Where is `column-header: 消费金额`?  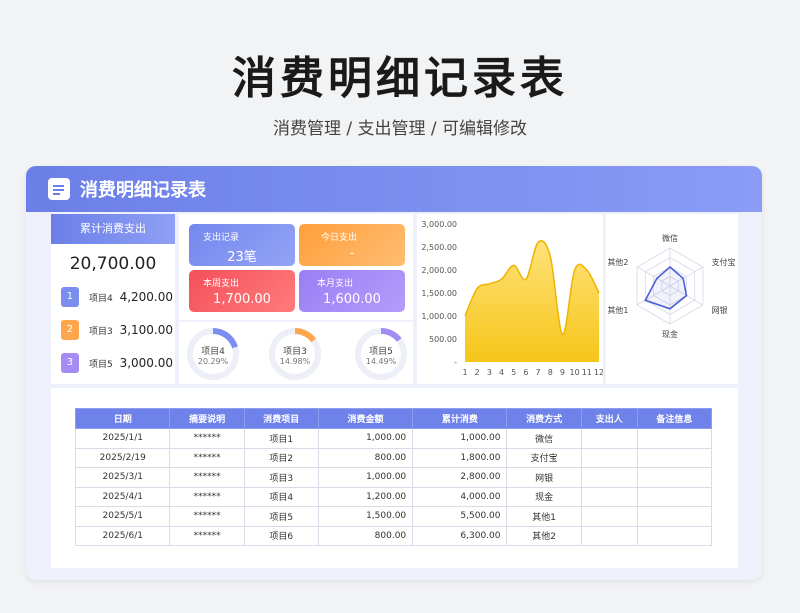
column-header: 消费金额 is located at coordinates (365, 418).